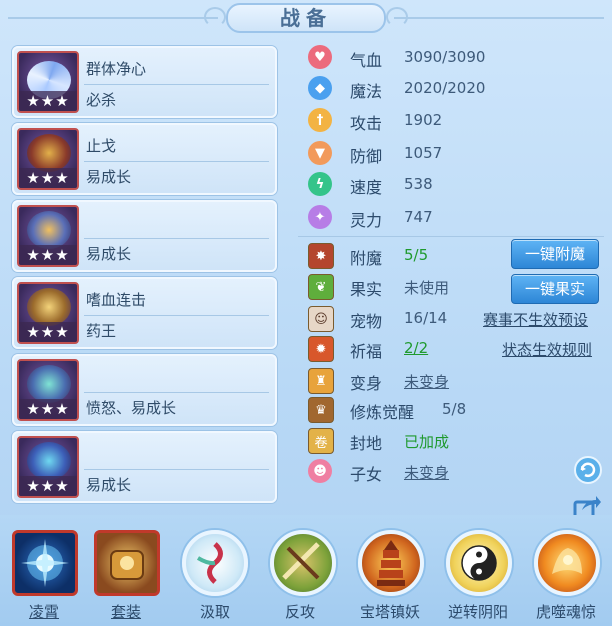  Describe the element at coordinates (426, 318) in the screenshot. I see `status-value: 16/14` at that location.